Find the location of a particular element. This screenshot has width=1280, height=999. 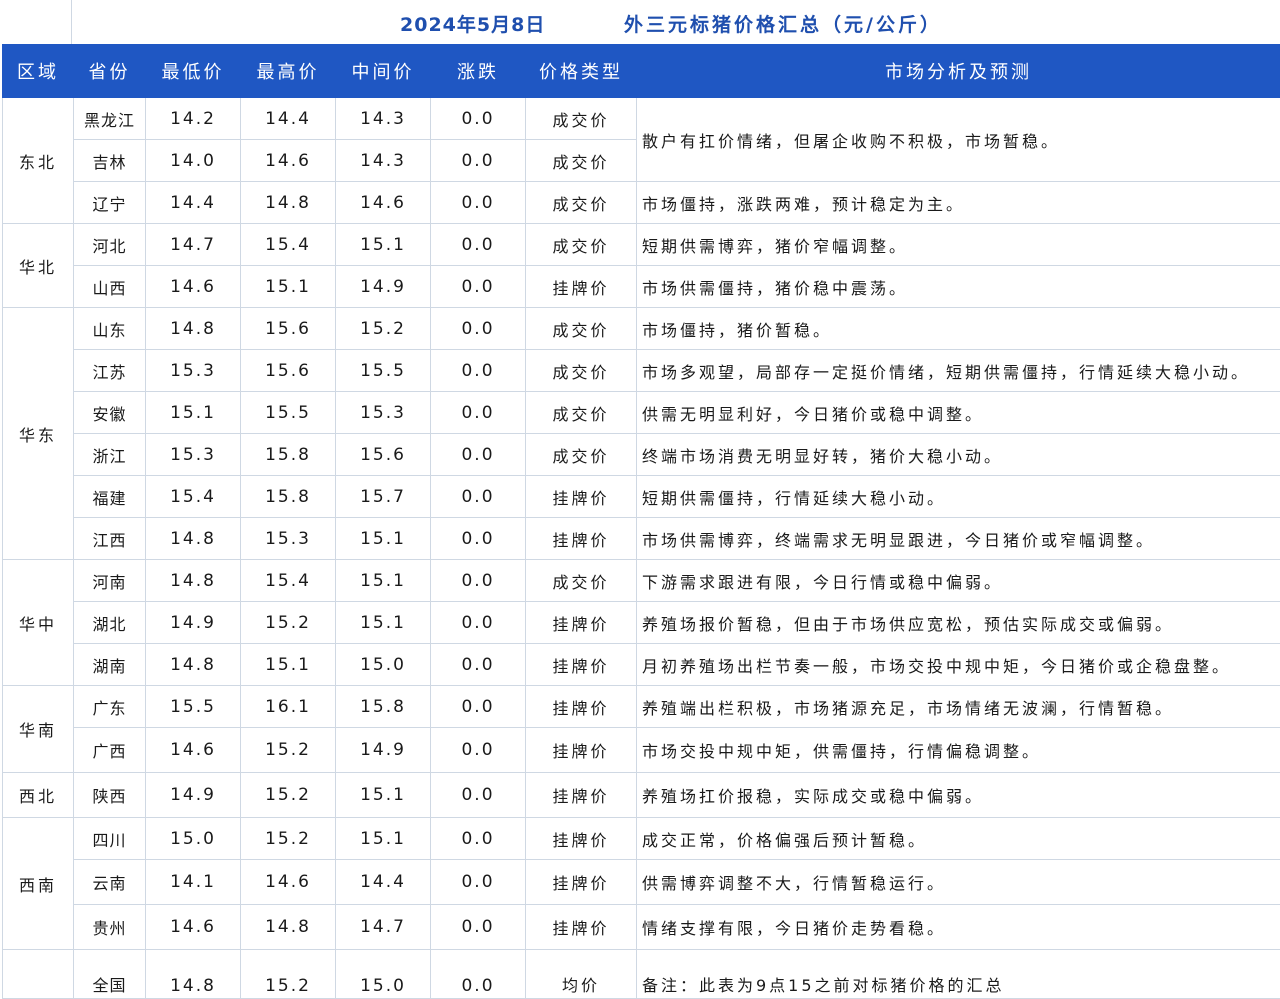

header-row: 区域 省份 最低价 最高价 中间价 涨跌 价格类型 市场分析及预测 is located at coordinates (641, 71).